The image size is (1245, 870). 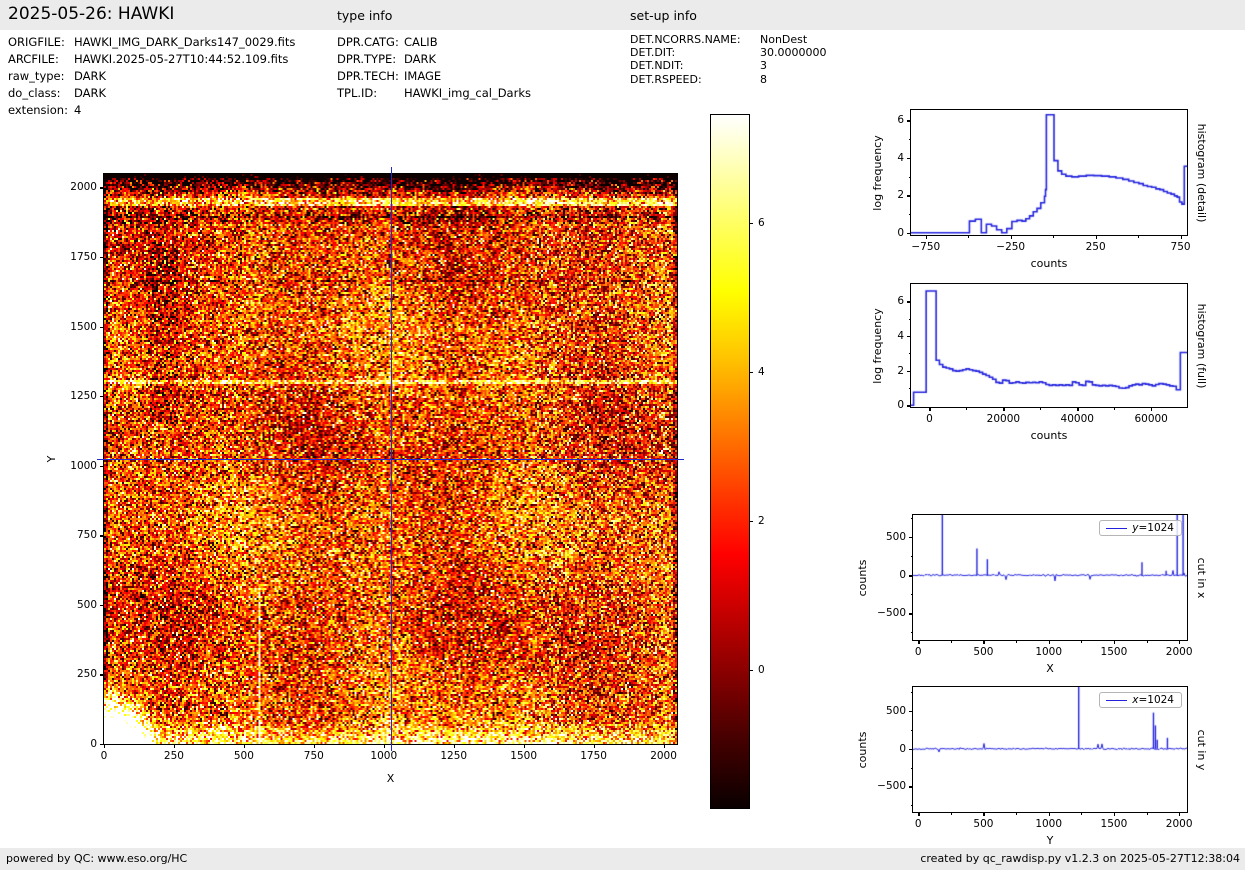 What do you see at coordinates (467, 93) in the screenshot?
I see `metadata-value: HAWKI_img_cal_Darks` at bounding box center [467, 93].